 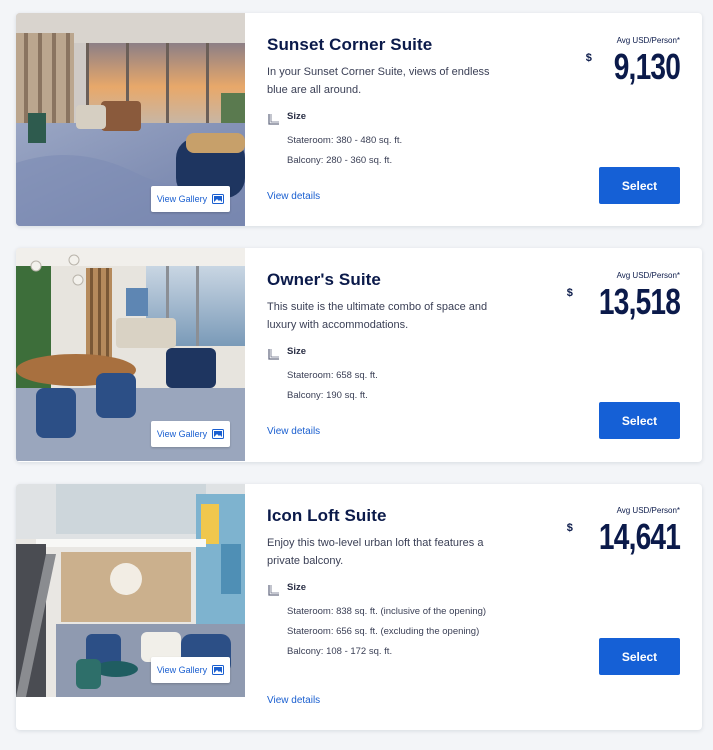 What do you see at coordinates (327, 515) in the screenshot?
I see `suite-title: Icon Loft Suite` at bounding box center [327, 515].